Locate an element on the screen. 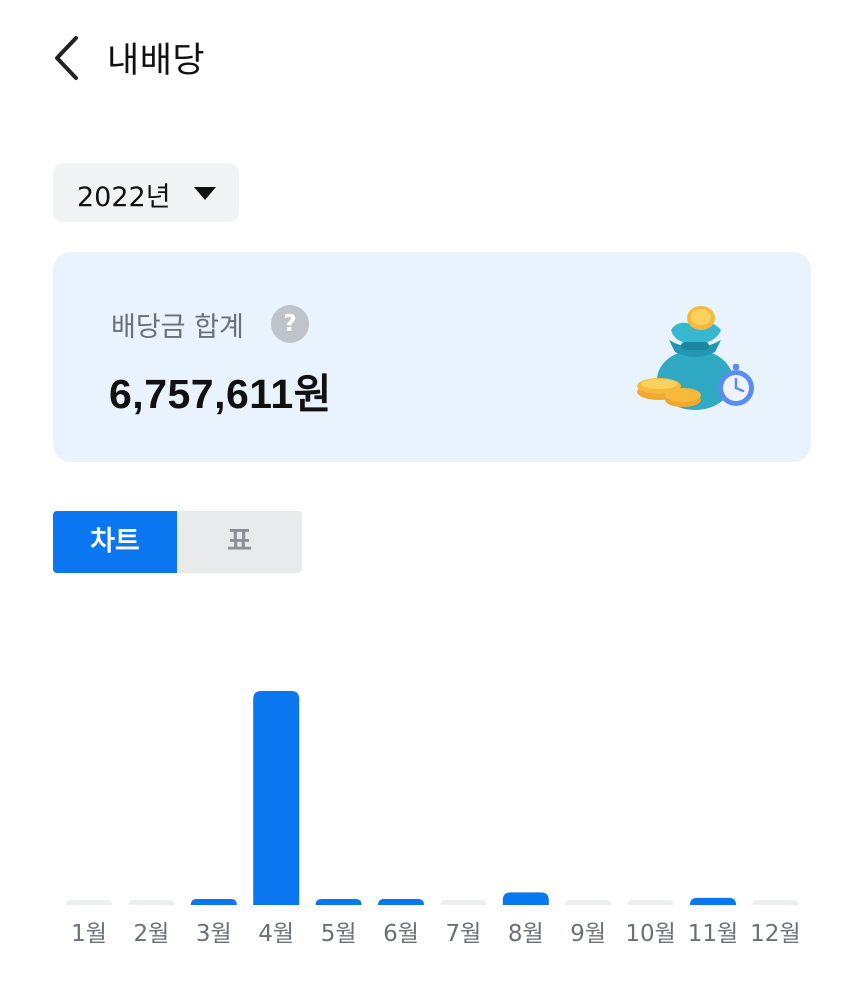 Image resolution: width=863 pixels, height=1000 pixels. x-tick-label: 1월 is located at coordinates (89, 934).